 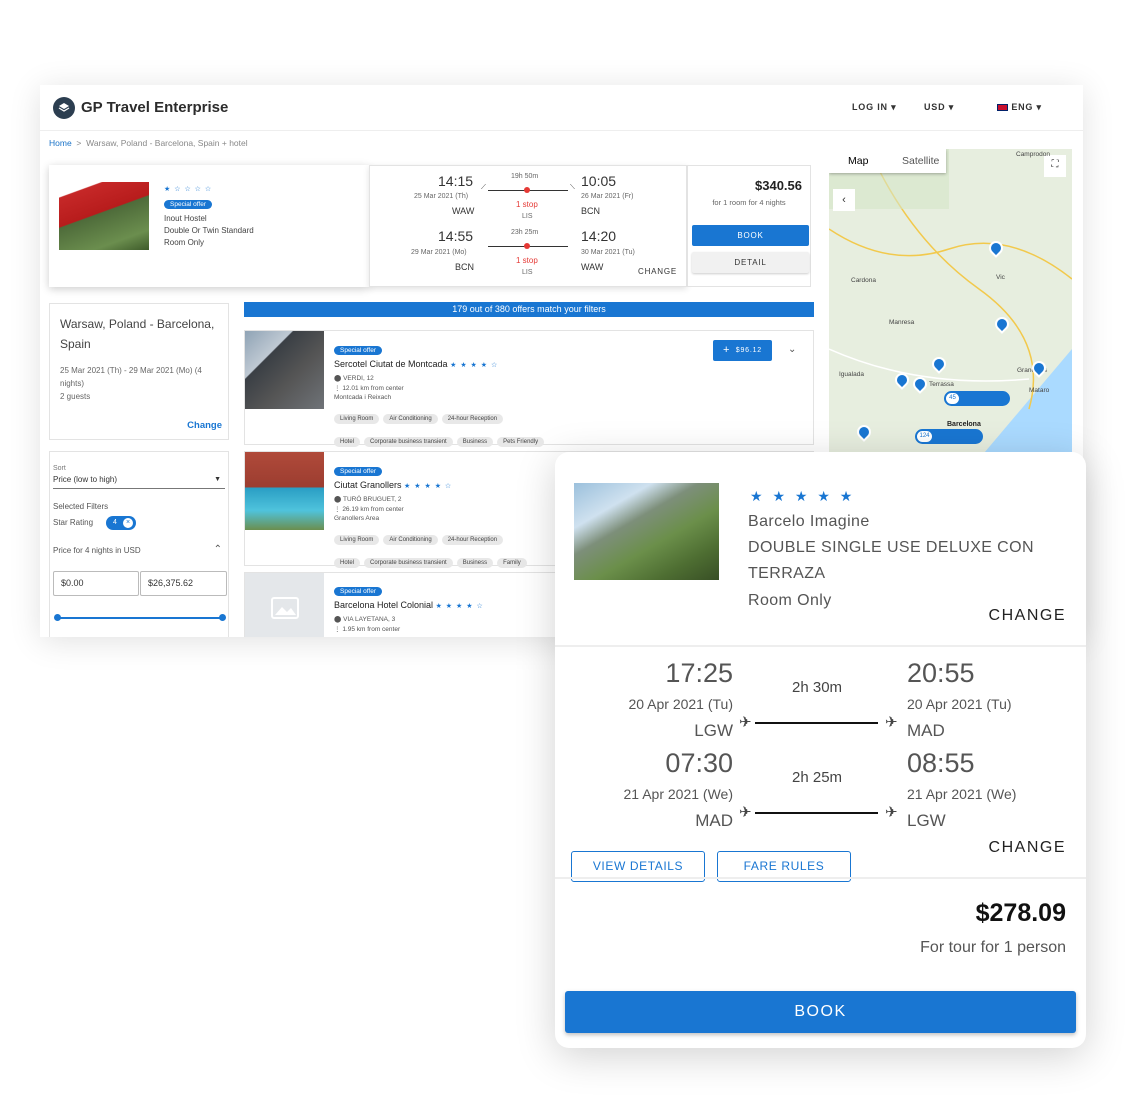 I want to click on add-hotel-button: + $96.12, so click(x=742, y=350).